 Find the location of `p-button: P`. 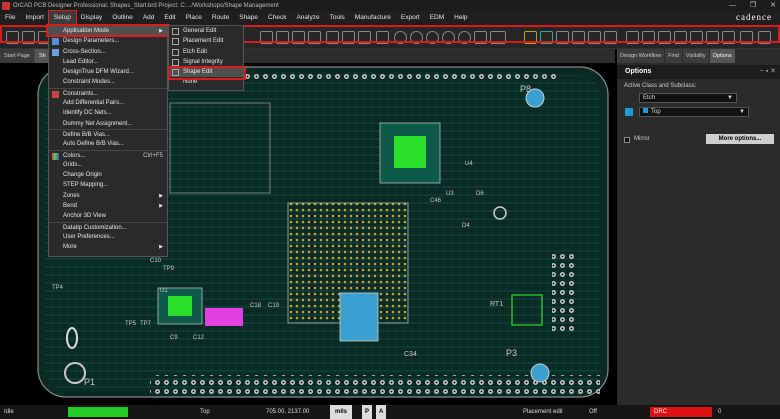

p-button: P is located at coordinates (367, 412).